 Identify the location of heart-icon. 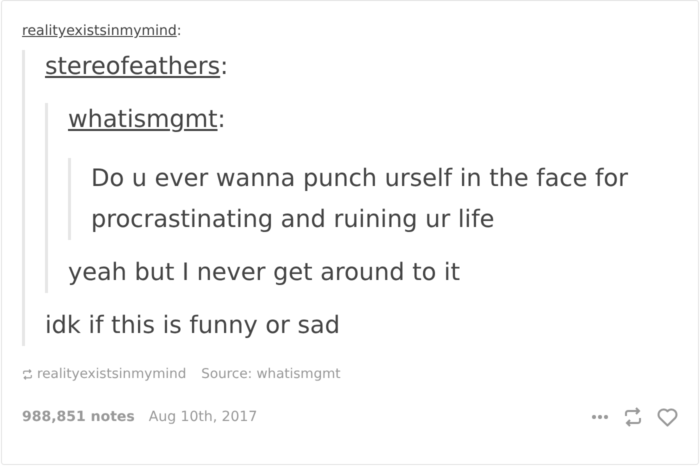
(667, 417).